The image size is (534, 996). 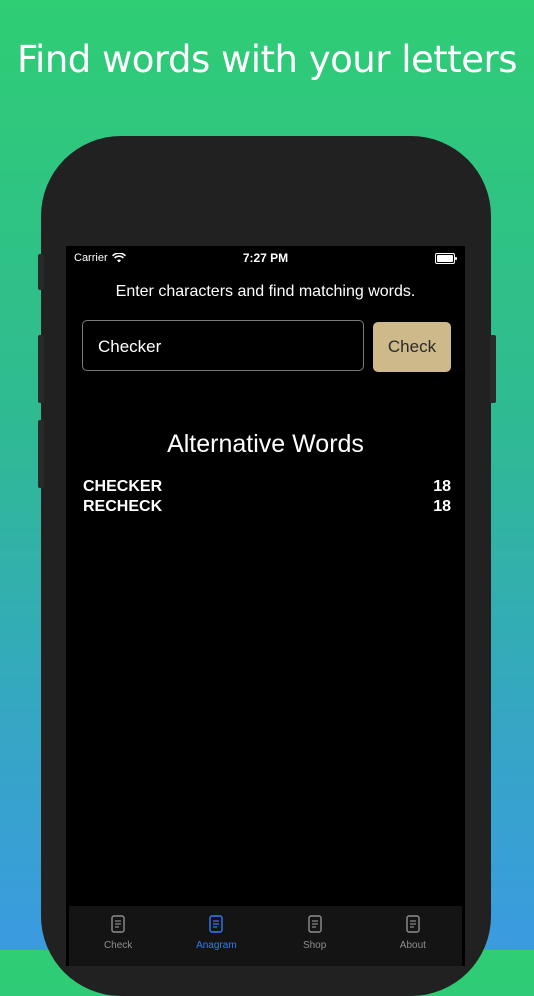 I want to click on volume-up-button, so click(x=41, y=369).